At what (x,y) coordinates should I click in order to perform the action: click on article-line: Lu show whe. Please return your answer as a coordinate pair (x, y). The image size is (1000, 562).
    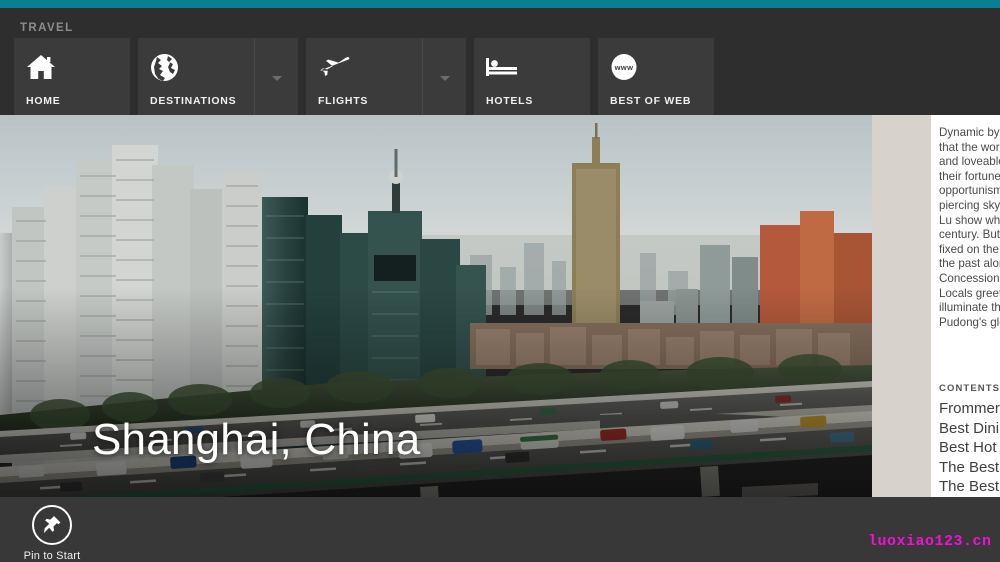
    Looking at the image, I should click on (969, 220).